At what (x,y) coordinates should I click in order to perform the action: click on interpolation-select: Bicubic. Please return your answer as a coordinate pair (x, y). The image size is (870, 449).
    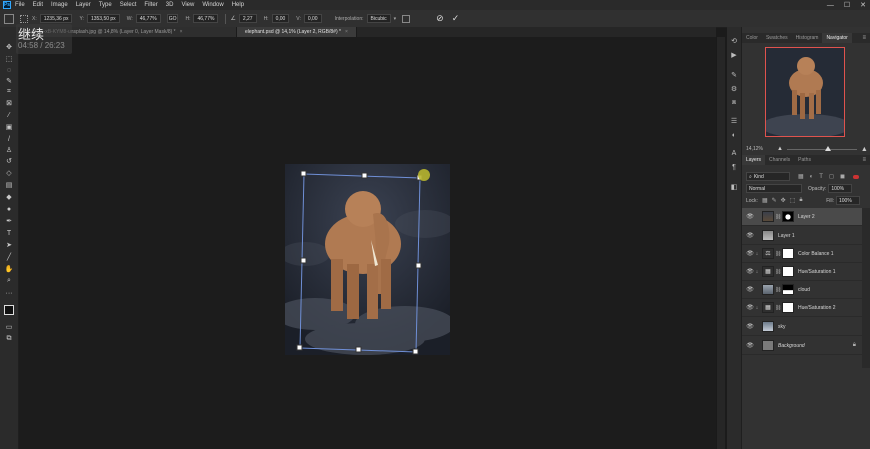
    Looking at the image, I should click on (378, 18).